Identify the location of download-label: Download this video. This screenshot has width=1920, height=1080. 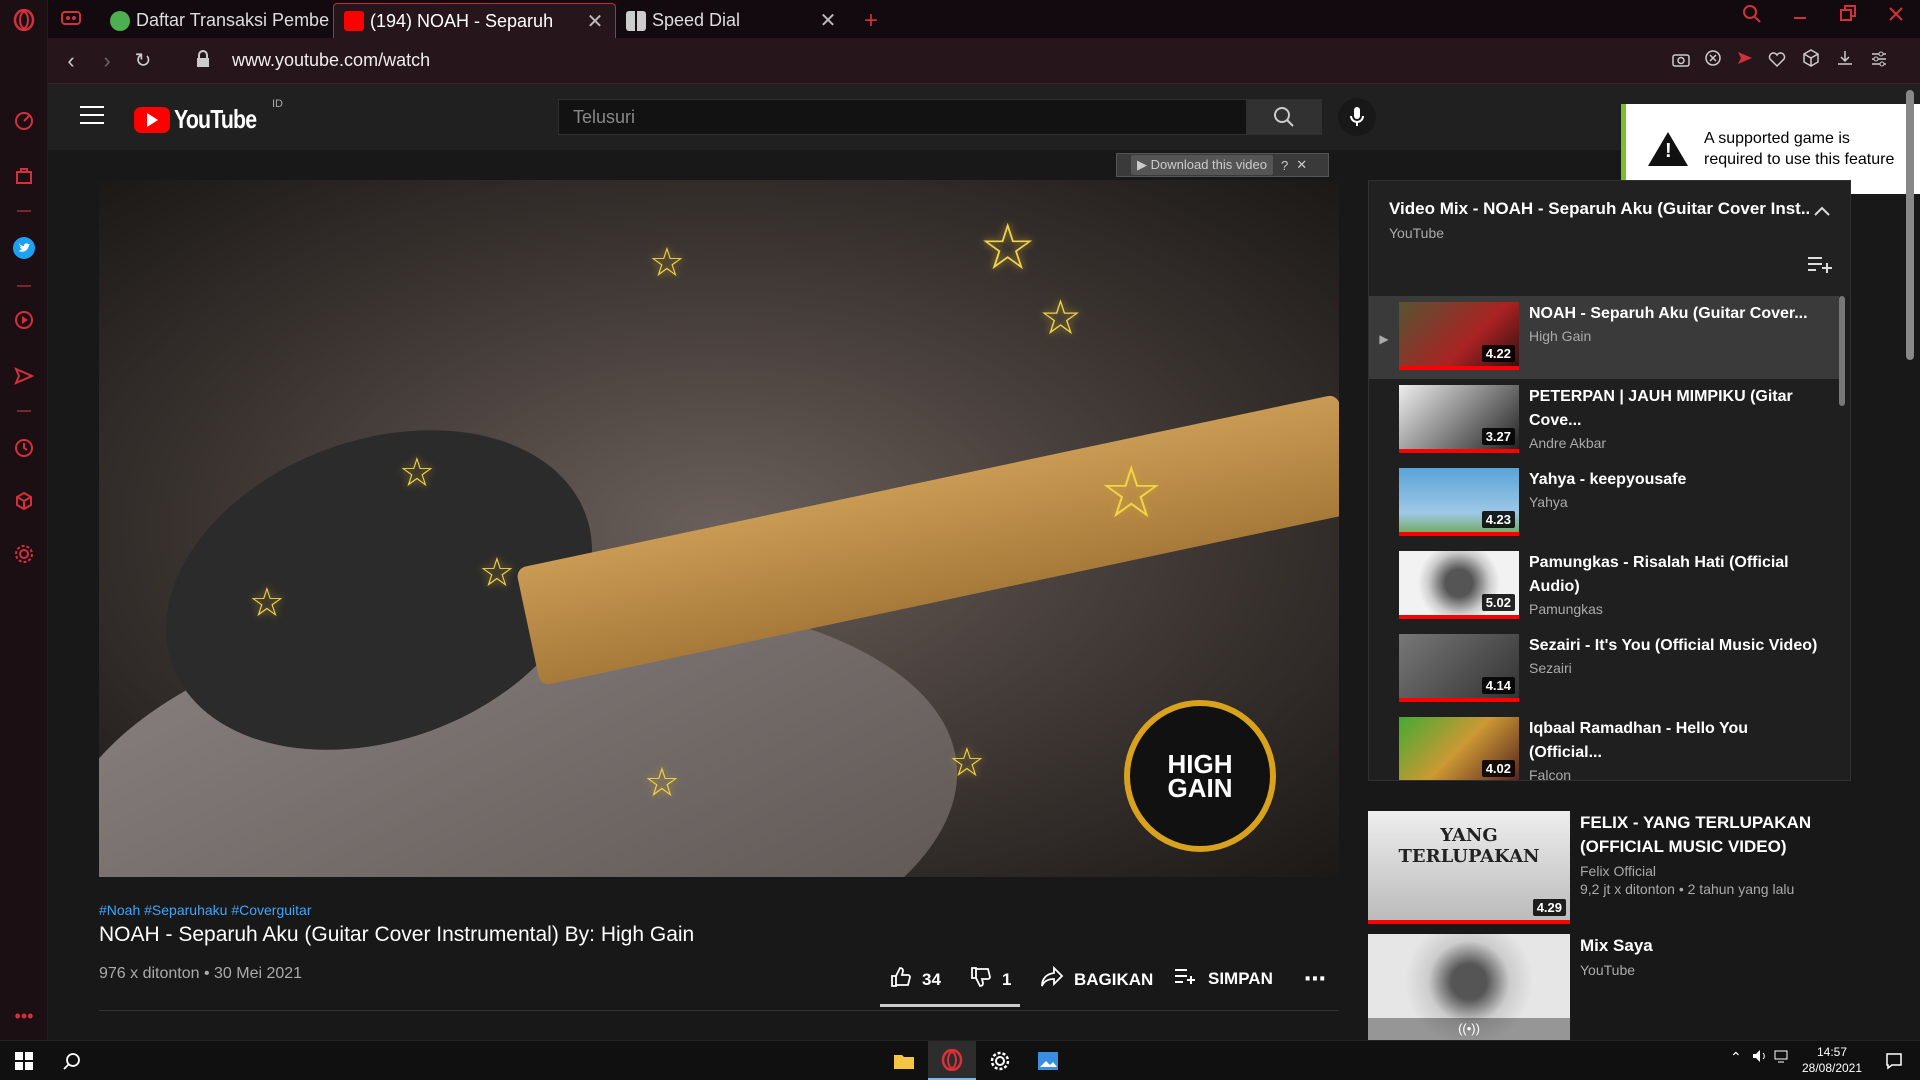
(1208, 164).